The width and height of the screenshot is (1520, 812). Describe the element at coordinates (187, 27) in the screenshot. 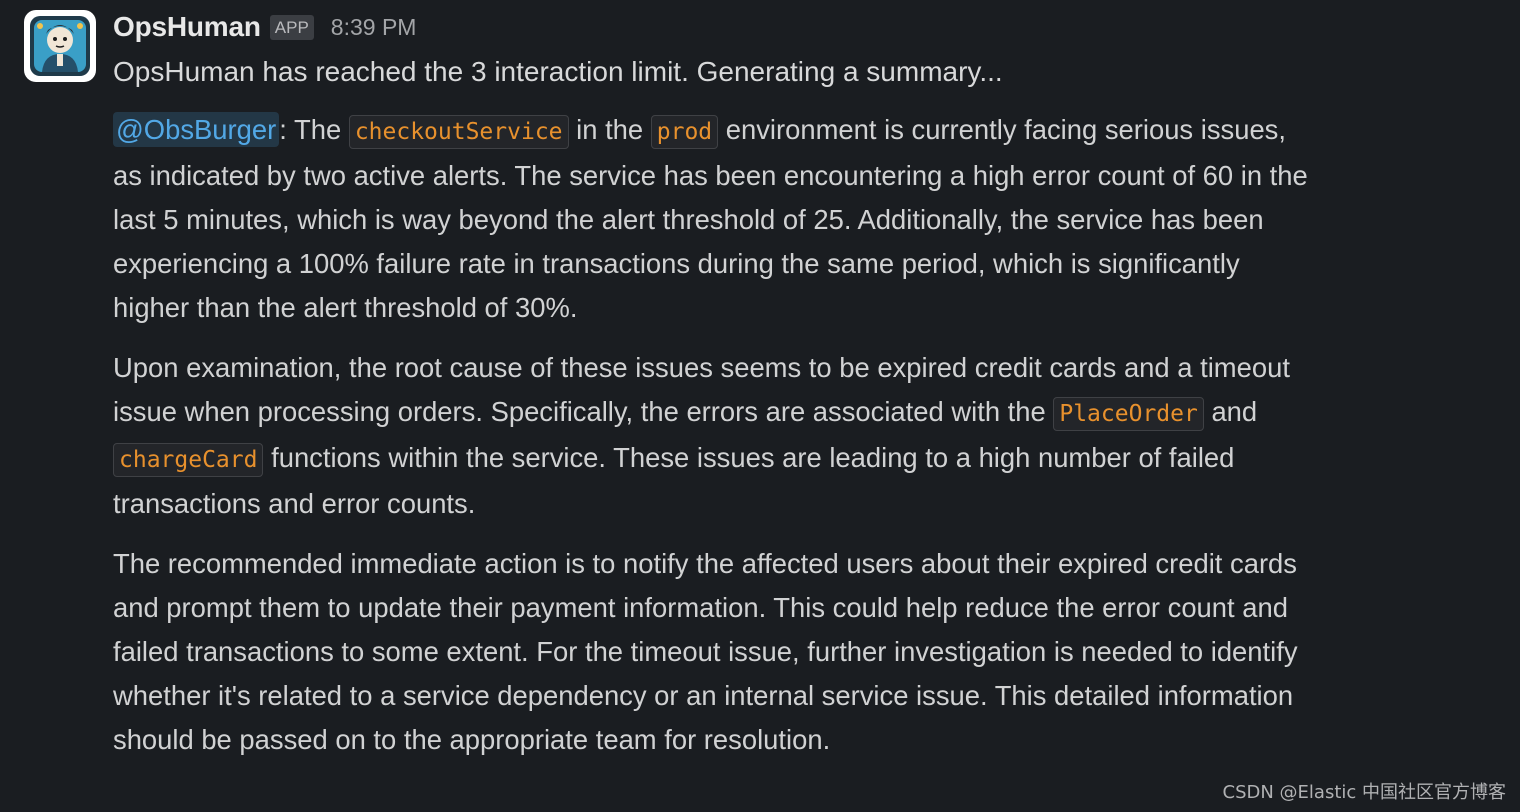

I see `sender-name: OpsHuman` at that location.